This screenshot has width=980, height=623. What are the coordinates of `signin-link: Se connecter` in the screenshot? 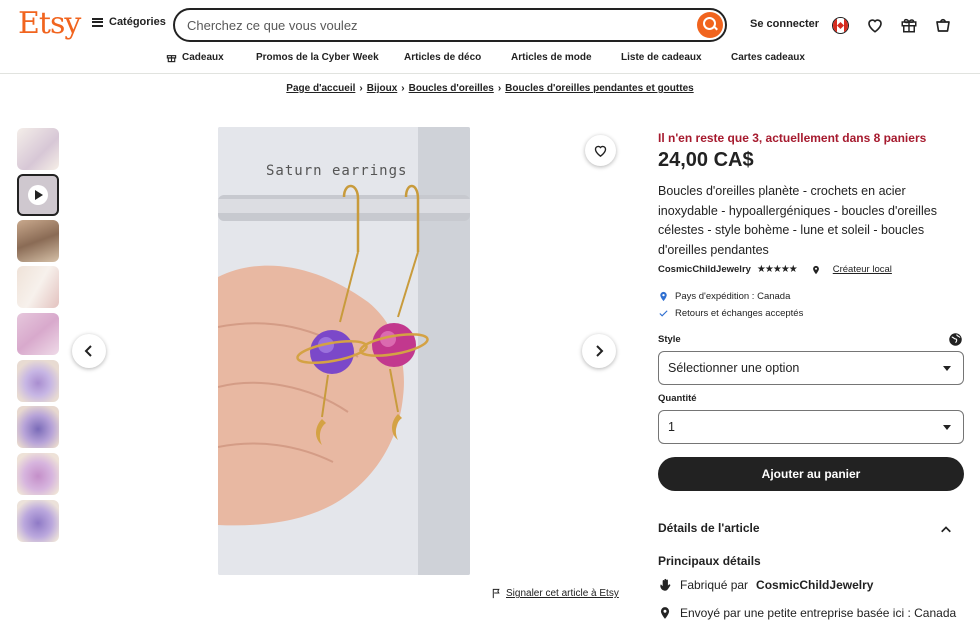 It's located at (784, 24).